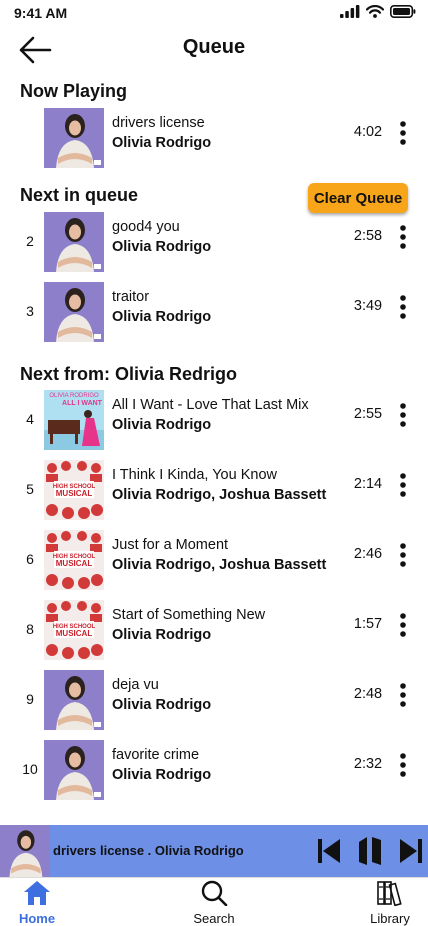 This screenshot has width=428, height=926. I want to click on song-duration: 2:55, so click(368, 414).